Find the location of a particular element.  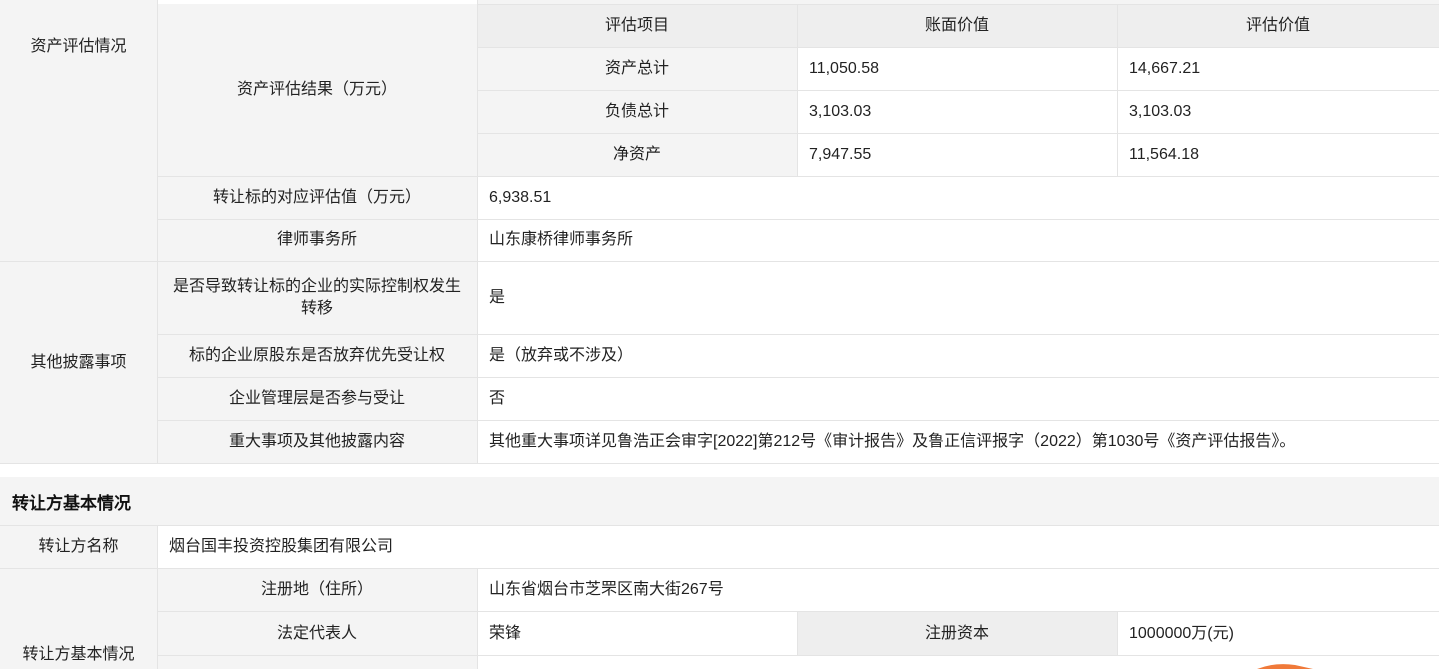

transferor-info-group-label: 转让方基本情况 is located at coordinates (78, 619).